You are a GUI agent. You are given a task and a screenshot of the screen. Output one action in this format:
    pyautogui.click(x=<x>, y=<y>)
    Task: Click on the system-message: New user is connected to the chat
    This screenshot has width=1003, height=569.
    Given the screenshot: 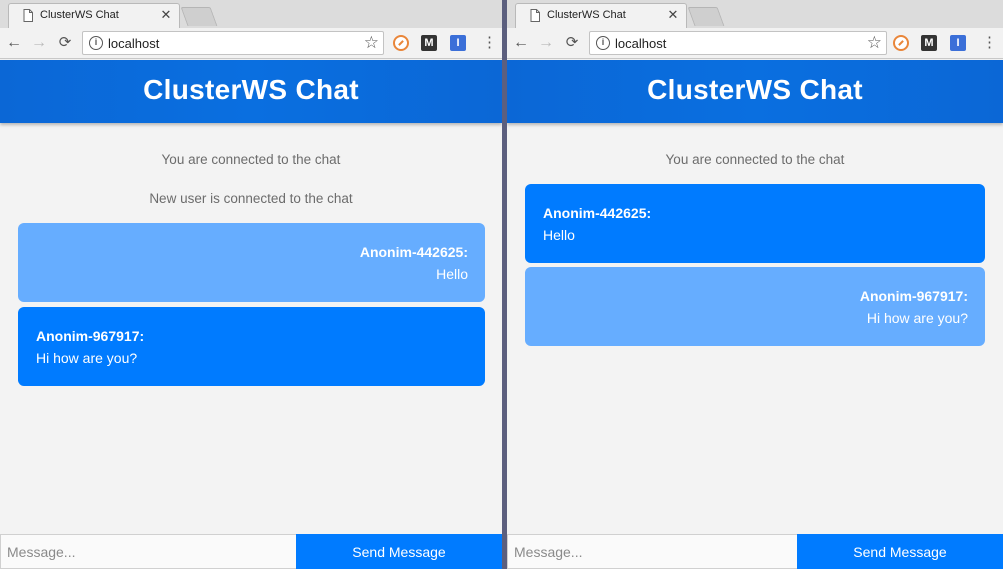 What is the action you would take?
    pyautogui.click(x=251, y=198)
    